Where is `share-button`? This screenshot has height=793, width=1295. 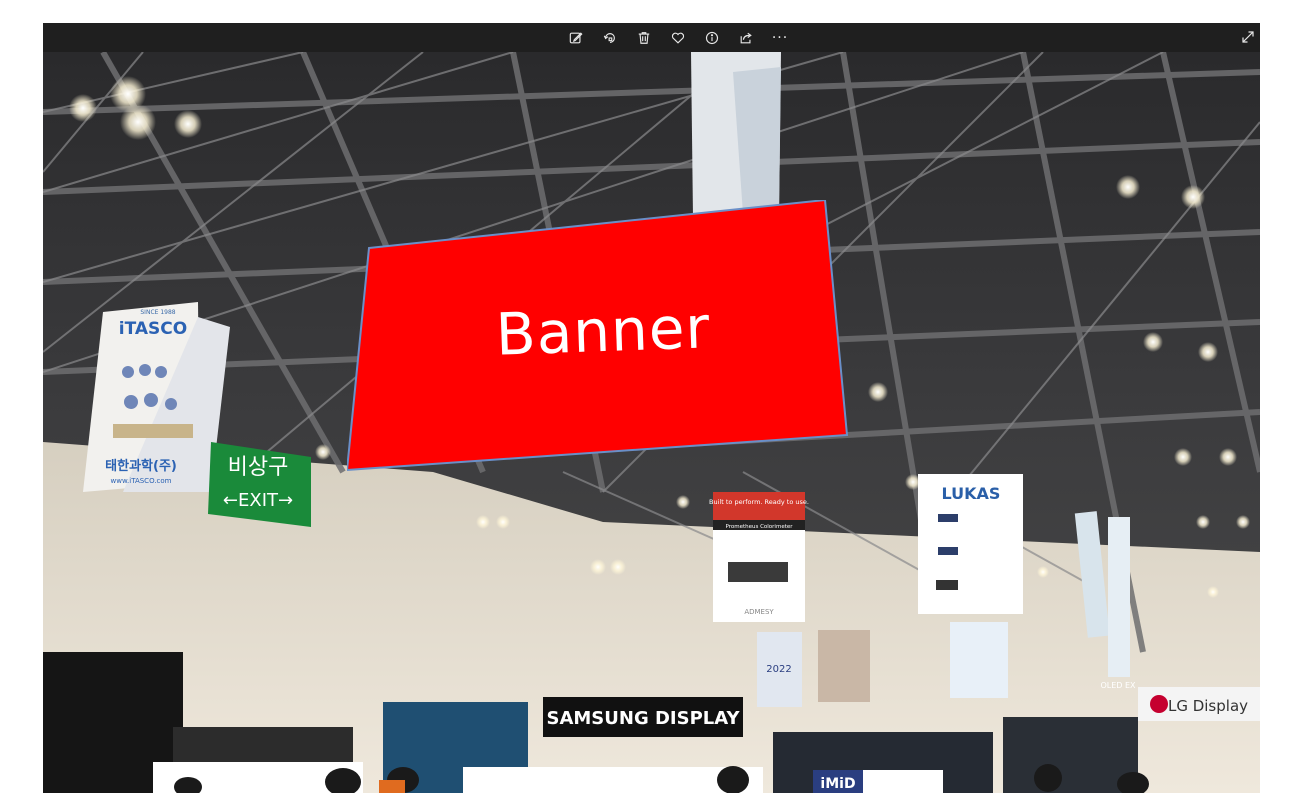
share-button is located at coordinates (746, 38).